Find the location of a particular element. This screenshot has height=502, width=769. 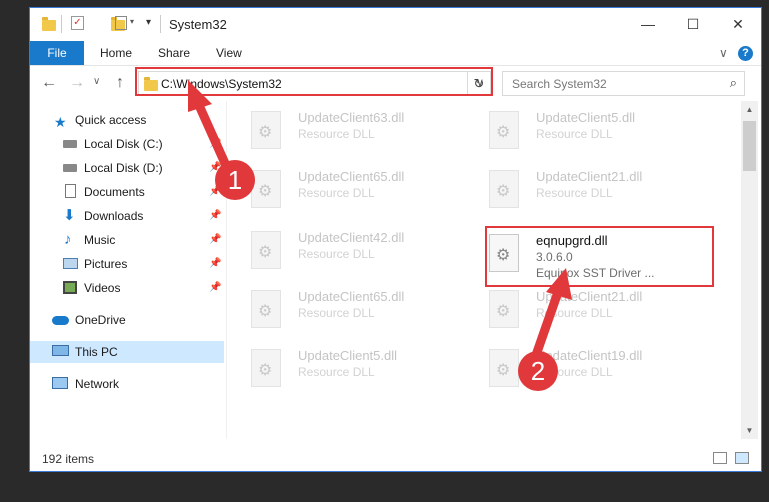

step-badge-1: 1 is located at coordinates (235, 180).